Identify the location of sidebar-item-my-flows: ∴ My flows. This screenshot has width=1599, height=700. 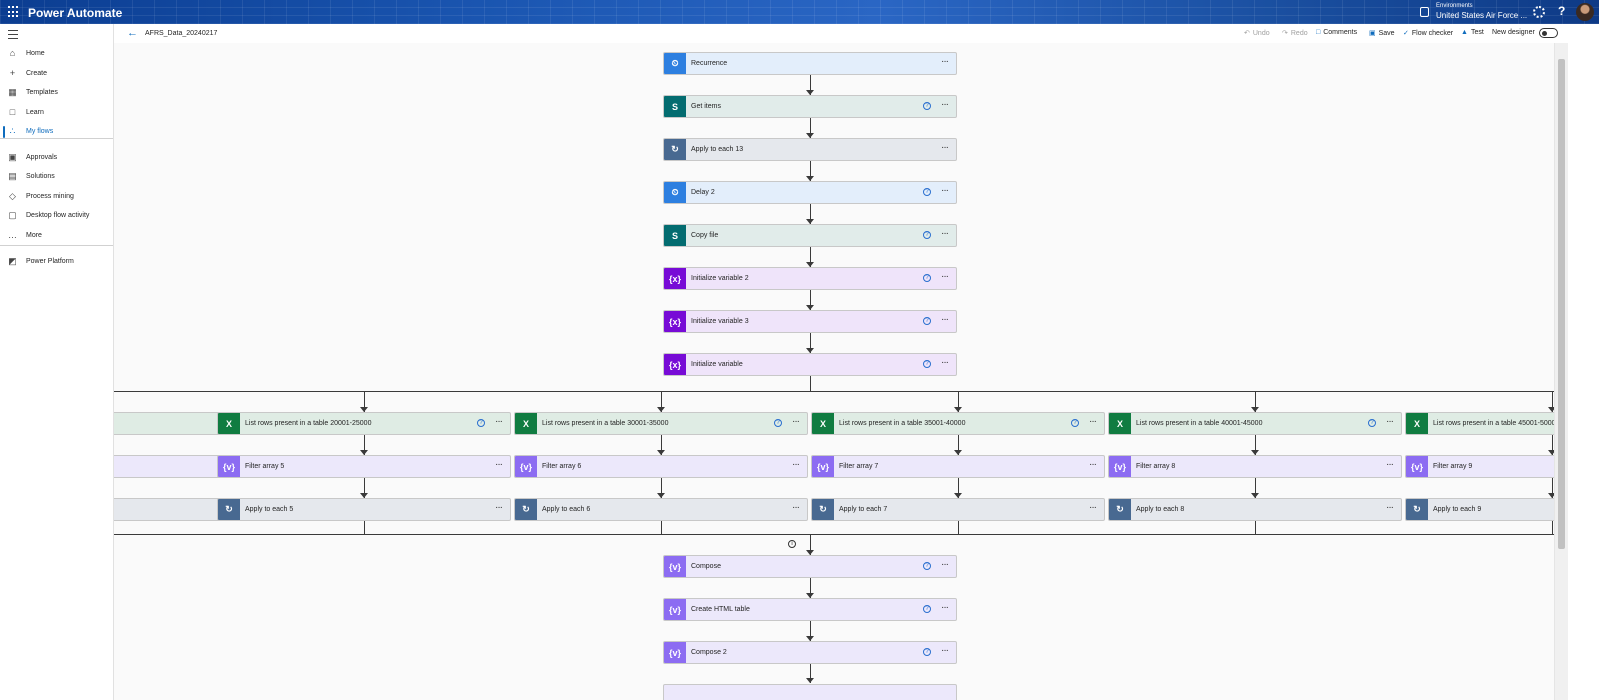
(56, 132).